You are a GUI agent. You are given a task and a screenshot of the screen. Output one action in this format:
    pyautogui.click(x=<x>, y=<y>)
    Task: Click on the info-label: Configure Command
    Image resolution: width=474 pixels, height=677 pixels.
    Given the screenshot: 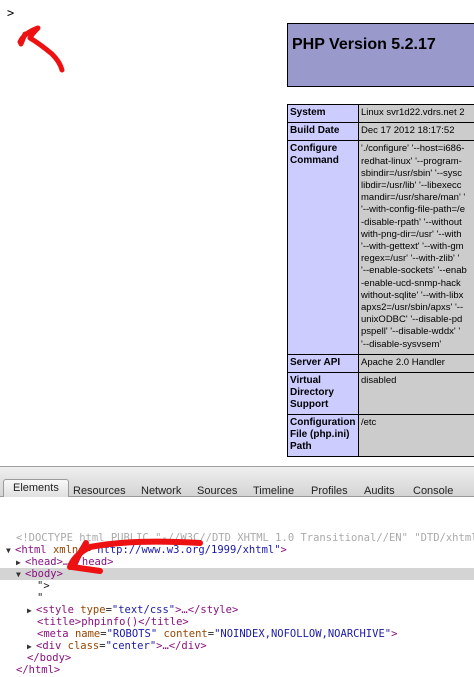 What is the action you would take?
    pyautogui.click(x=323, y=247)
    